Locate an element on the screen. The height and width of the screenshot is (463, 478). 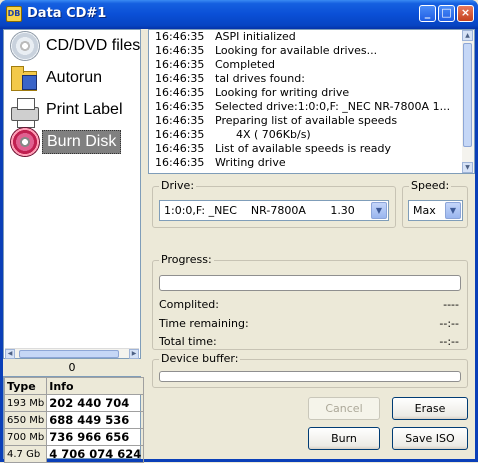
nav-horizontal-scrollbar: ◀ ▶ is located at coordinates (72, 353).